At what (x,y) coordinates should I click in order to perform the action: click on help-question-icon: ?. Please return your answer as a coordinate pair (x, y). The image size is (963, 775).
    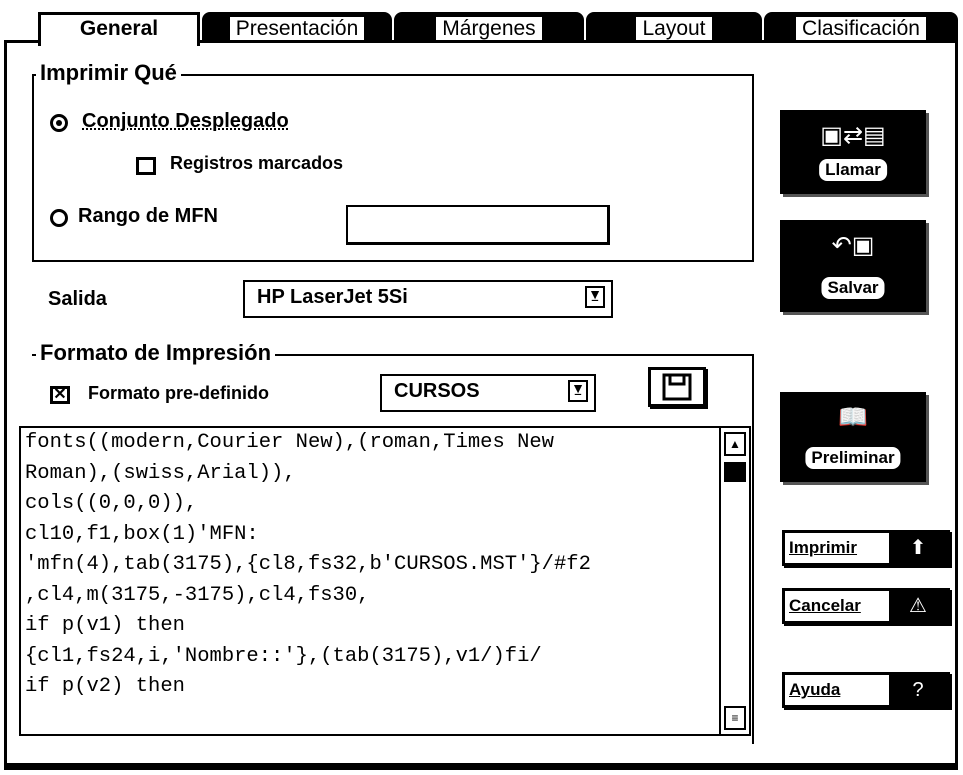
    Looking at the image, I should click on (918, 690).